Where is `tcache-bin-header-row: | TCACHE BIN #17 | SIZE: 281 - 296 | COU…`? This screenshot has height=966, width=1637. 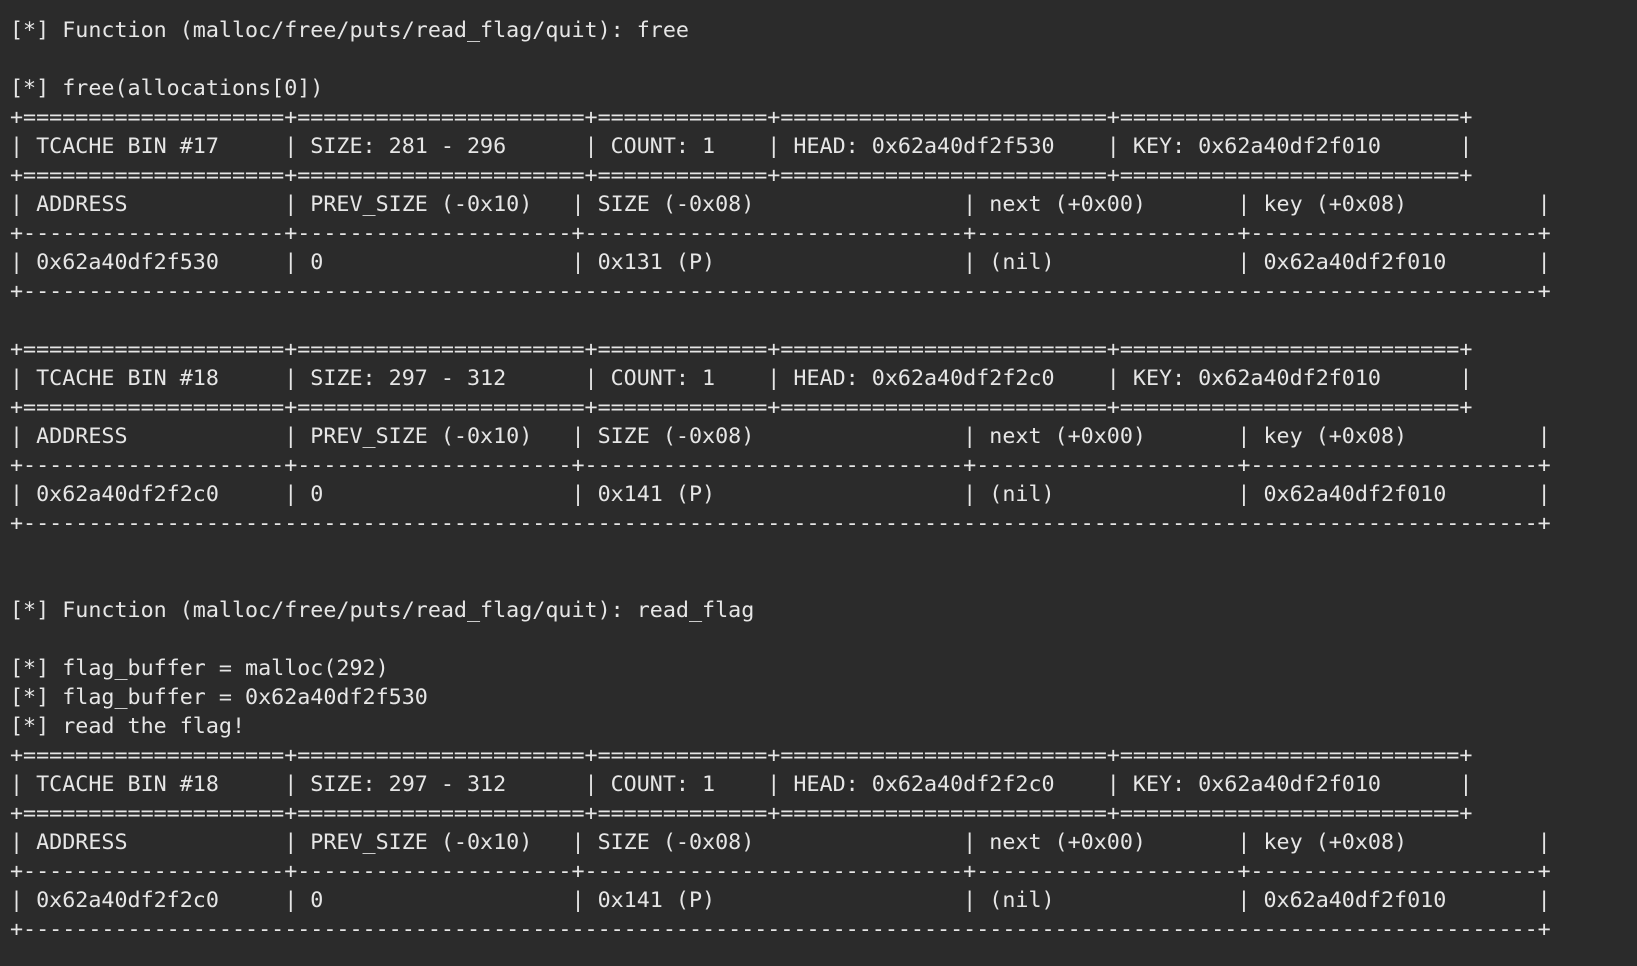 tcache-bin-header-row: | TCACHE BIN #17 | SIZE: 281 - 296 | COU… is located at coordinates (741, 146).